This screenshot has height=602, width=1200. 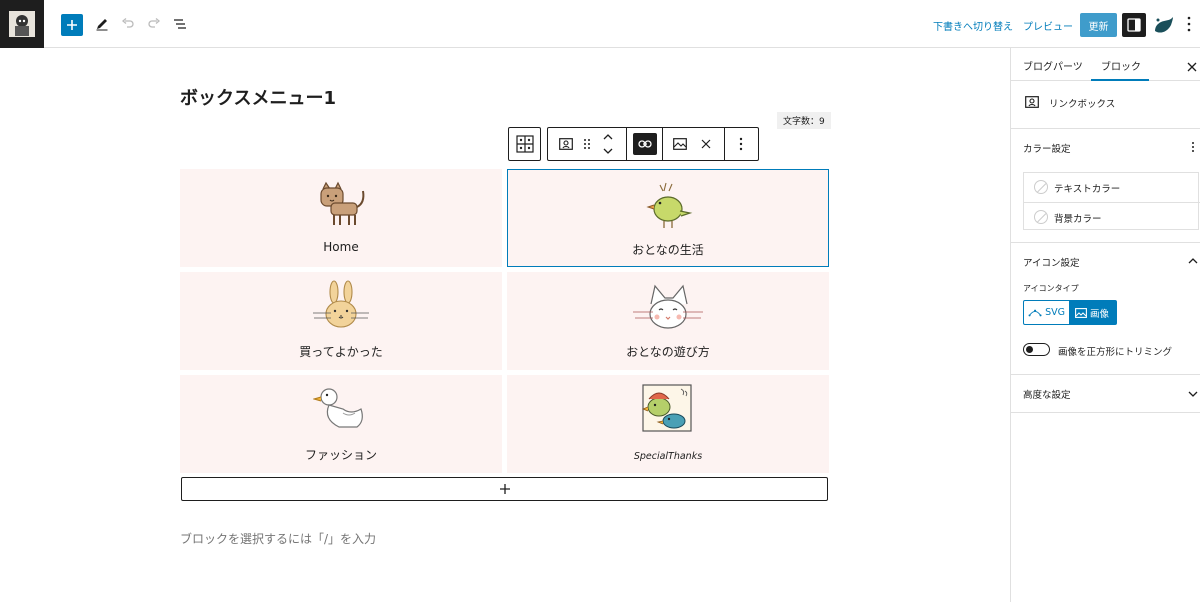 What do you see at coordinates (1082, 104) in the screenshot?
I see `block-name: リンクボックス` at bounding box center [1082, 104].